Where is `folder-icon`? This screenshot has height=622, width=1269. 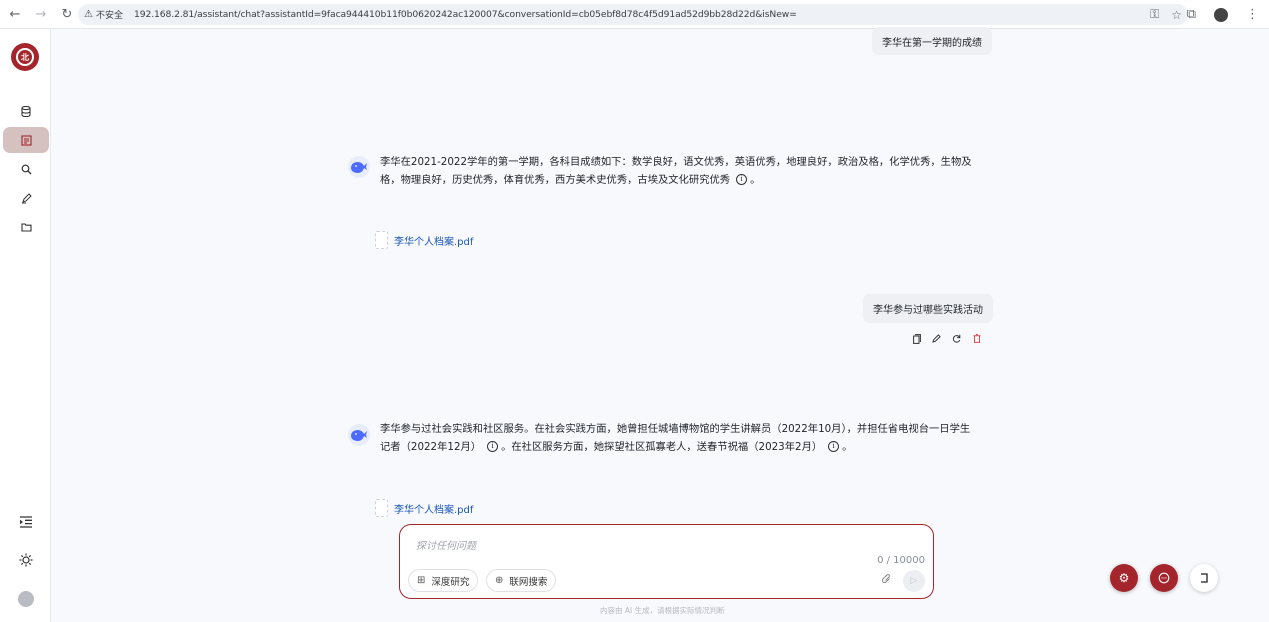 folder-icon is located at coordinates (26, 227).